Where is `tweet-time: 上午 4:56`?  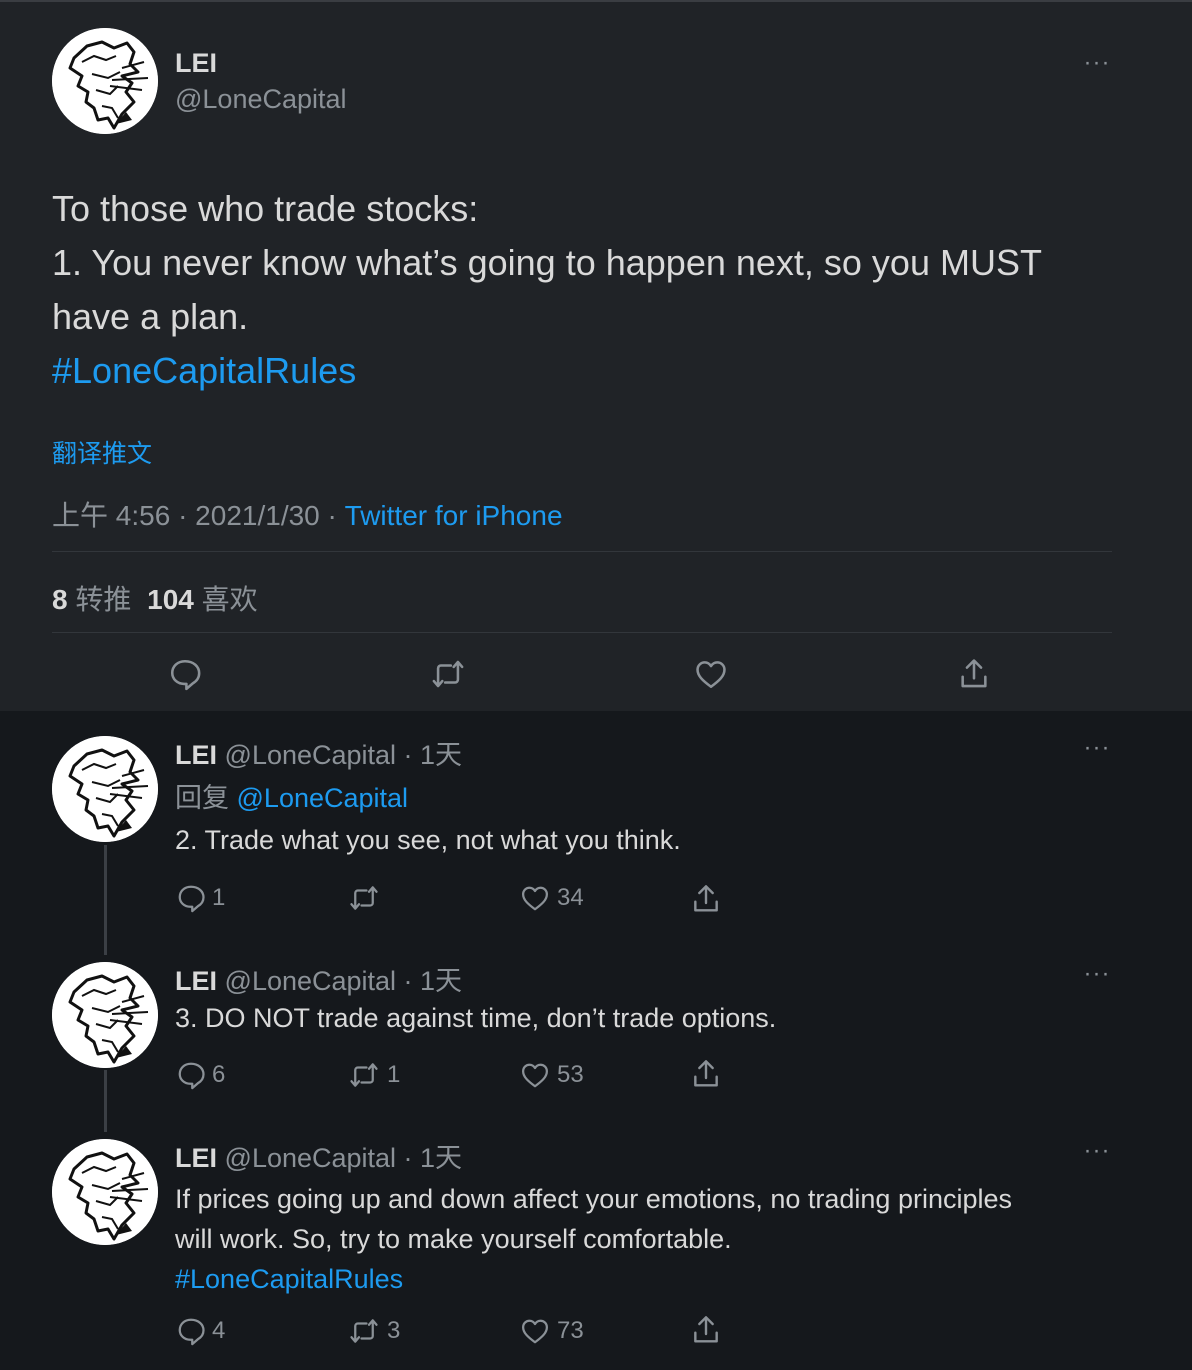 tweet-time: 上午 4:56 is located at coordinates (111, 515).